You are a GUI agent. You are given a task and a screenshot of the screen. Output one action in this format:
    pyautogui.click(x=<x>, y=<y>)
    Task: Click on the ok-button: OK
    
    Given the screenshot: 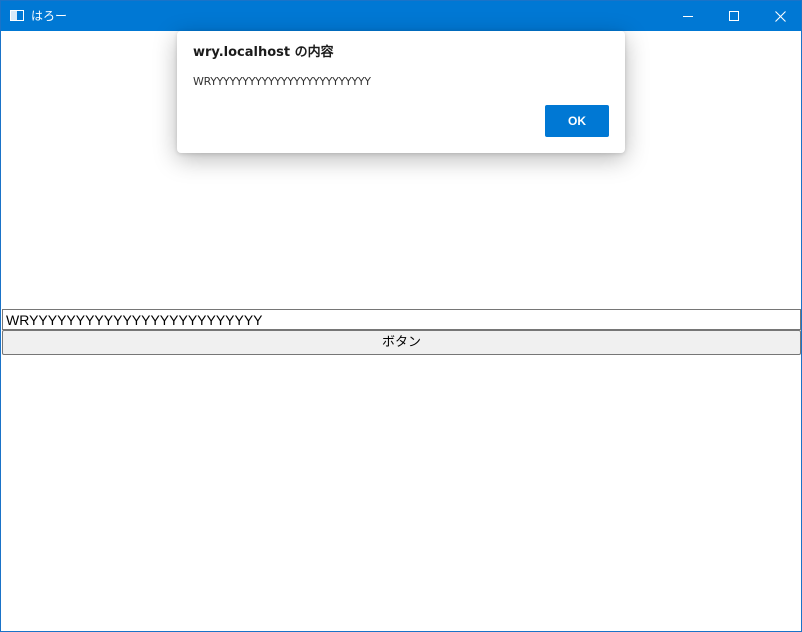 What is the action you would take?
    pyautogui.click(x=577, y=121)
    